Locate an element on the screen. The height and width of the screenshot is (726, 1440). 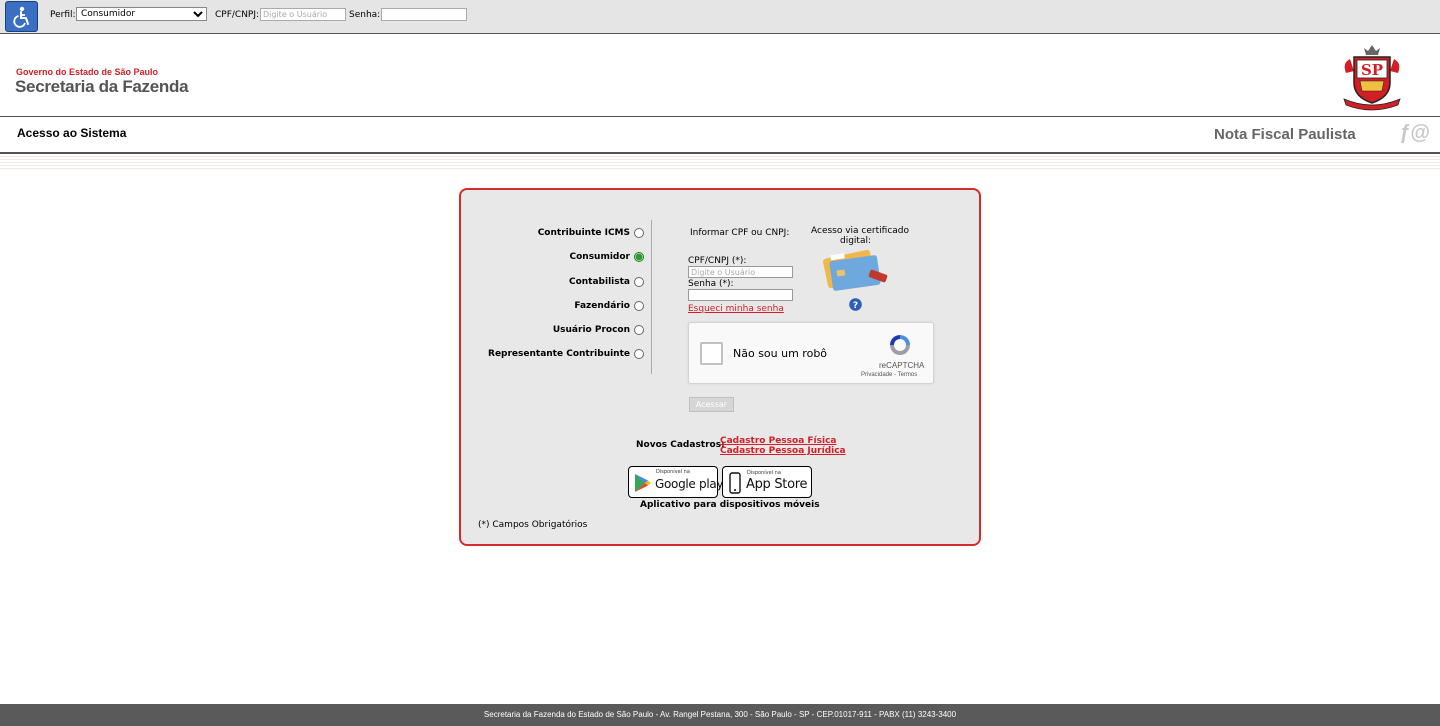
required-note: (*) Campos Obrigatórios is located at coordinates (533, 525).